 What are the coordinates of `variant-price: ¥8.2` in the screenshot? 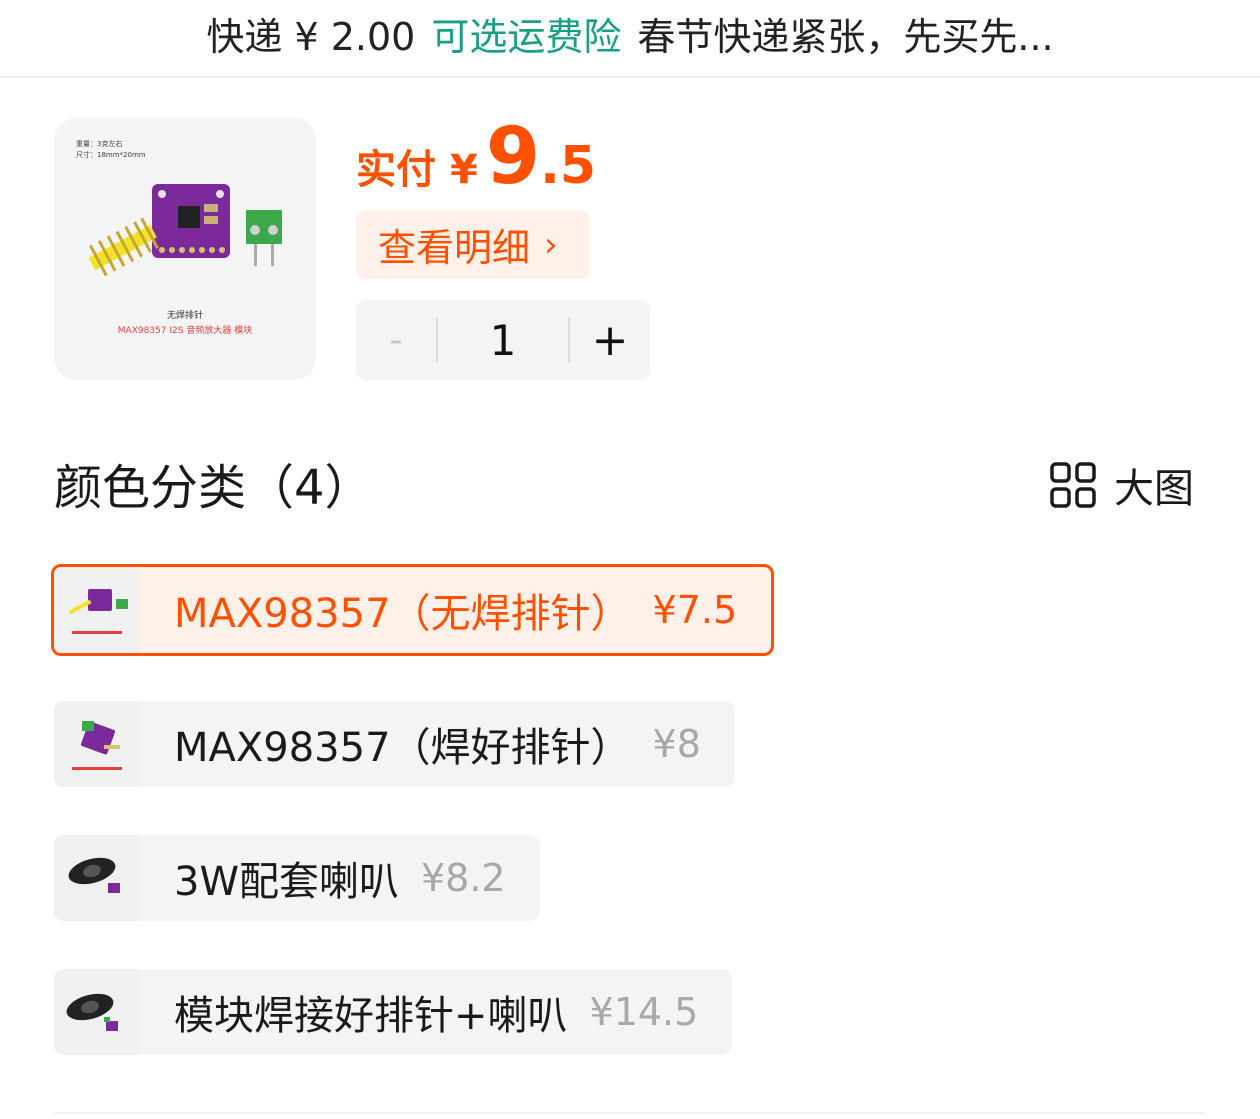 It's located at (463, 878).